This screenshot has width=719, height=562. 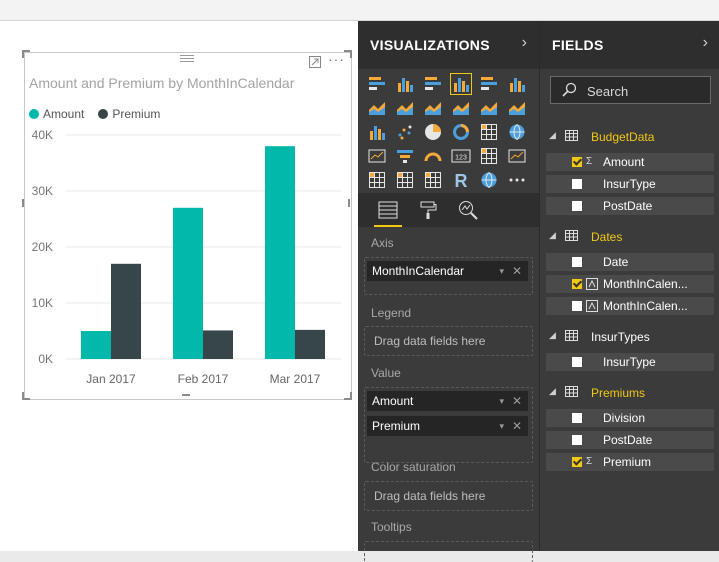 I want to click on analytics-magnifier-icon, so click(x=468, y=210).